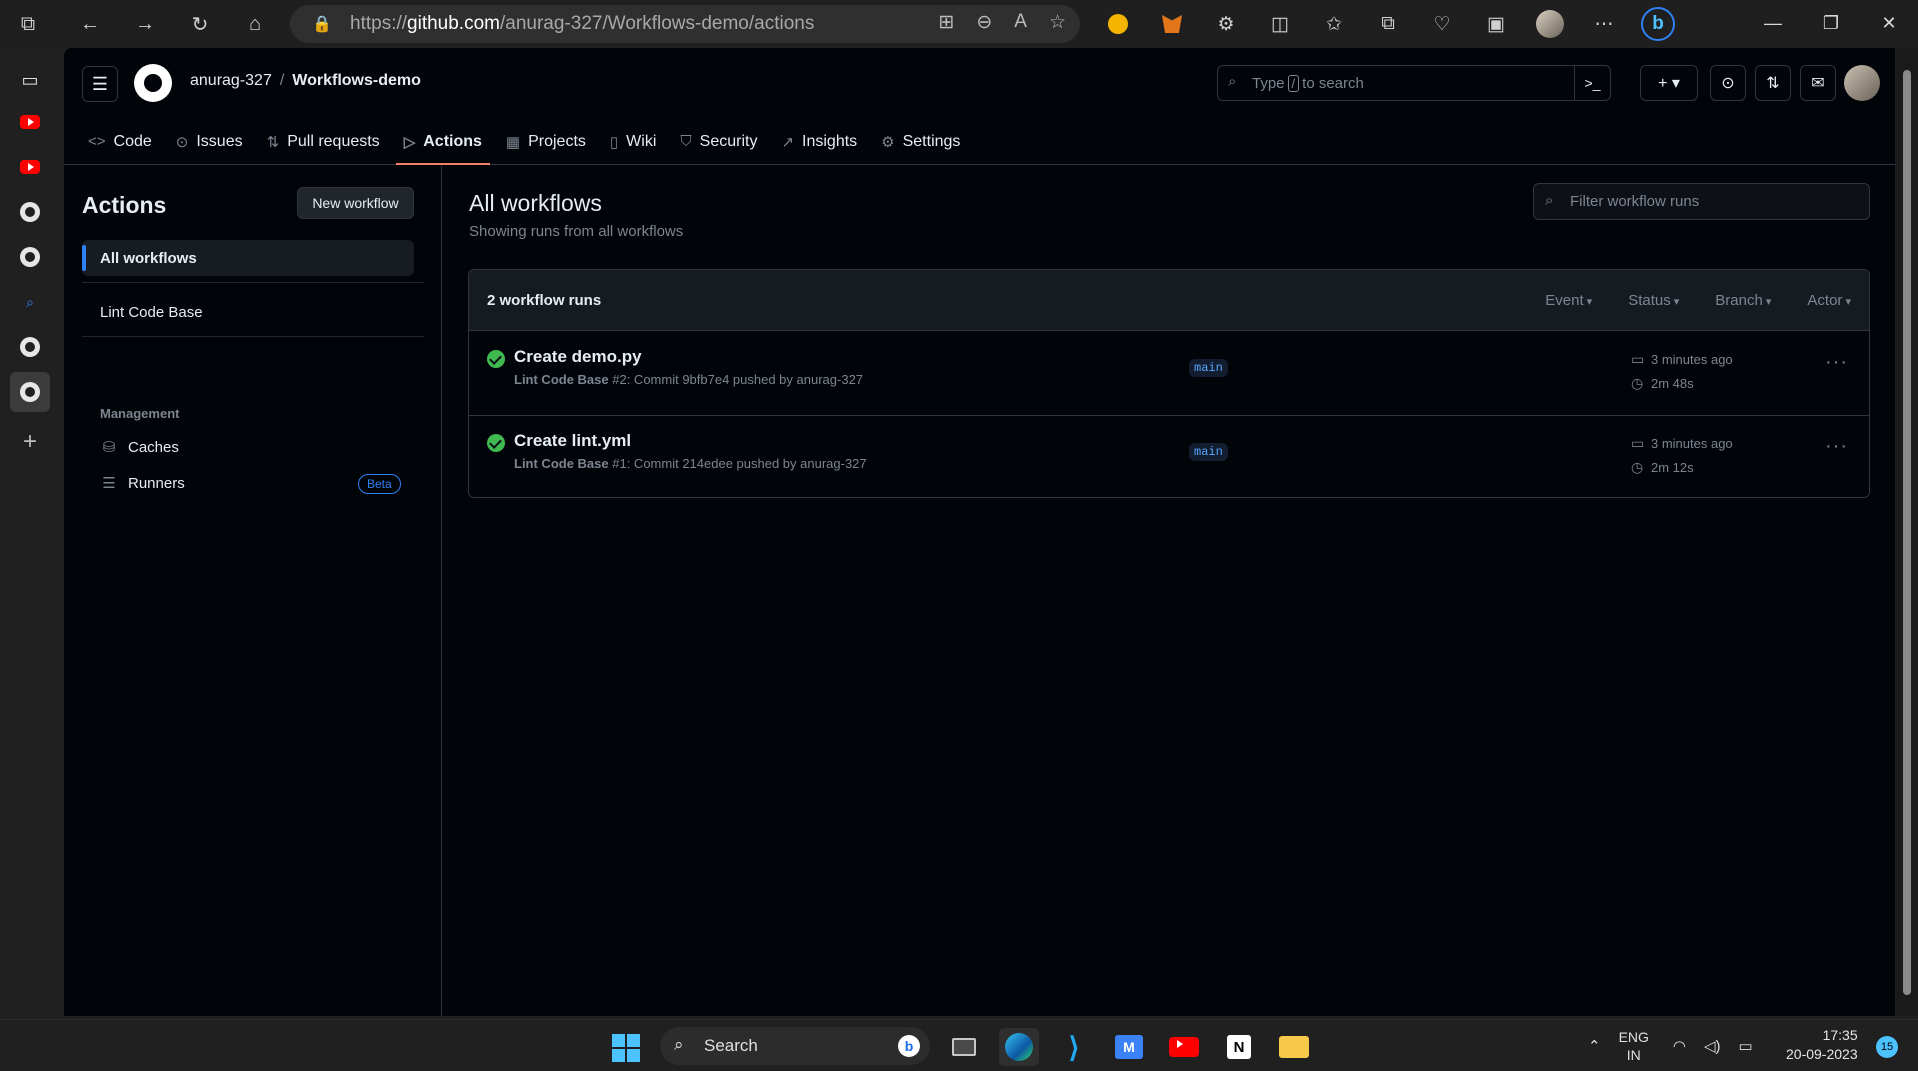 The width and height of the screenshot is (1918, 1071). Describe the element at coordinates (1889, 23) in the screenshot. I see `close-icon: ✕` at that location.